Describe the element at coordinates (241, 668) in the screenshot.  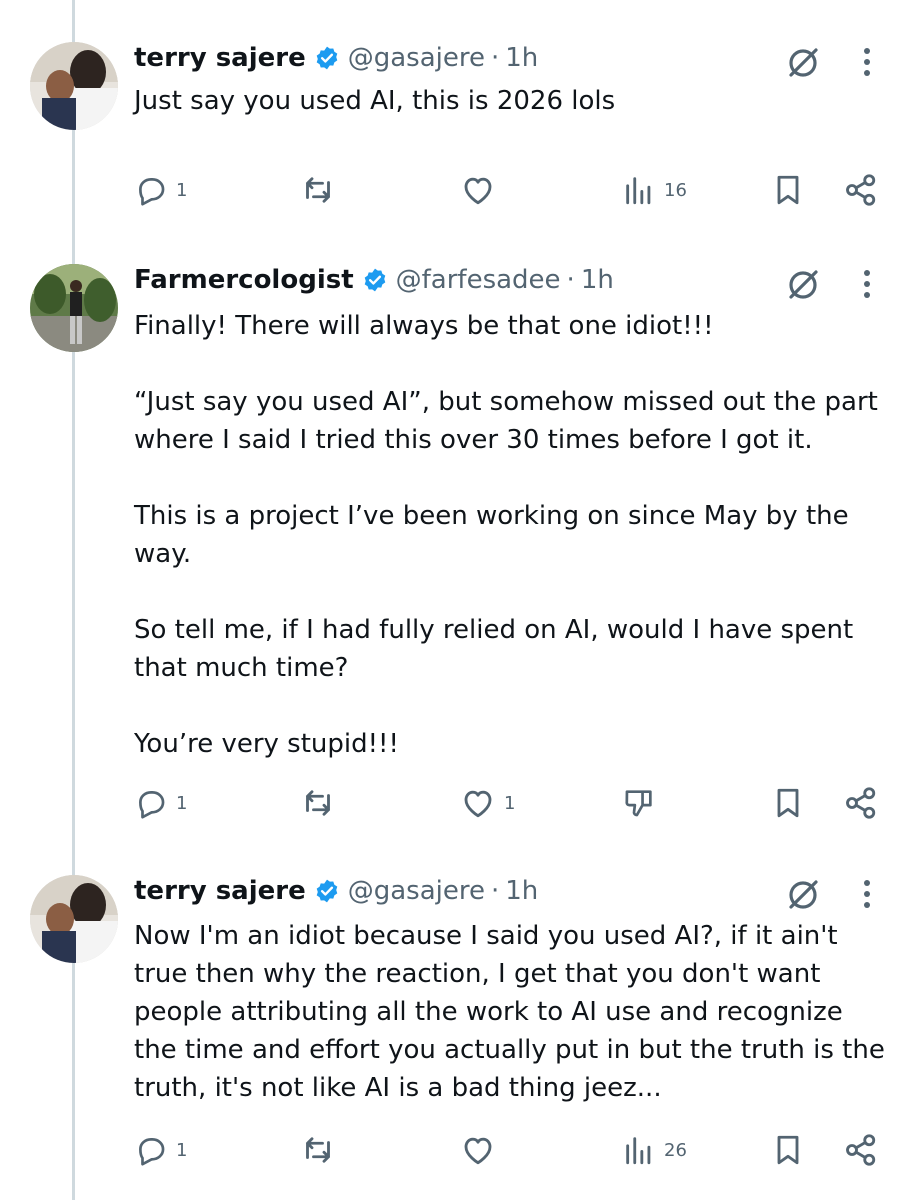
I see `text-line: that much time?` at that location.